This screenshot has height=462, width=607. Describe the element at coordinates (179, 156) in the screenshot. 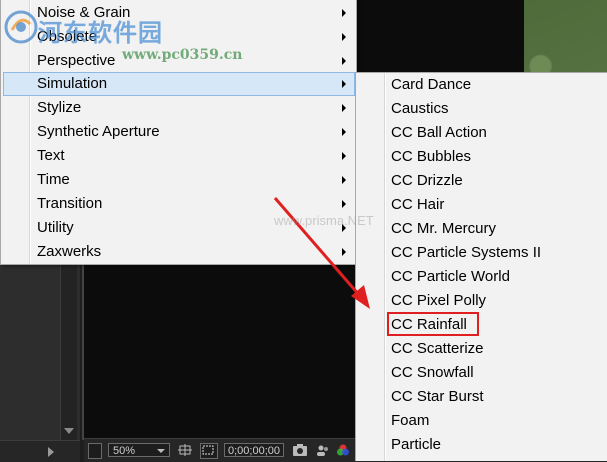

I see `menu-item-text: Text` at that location.